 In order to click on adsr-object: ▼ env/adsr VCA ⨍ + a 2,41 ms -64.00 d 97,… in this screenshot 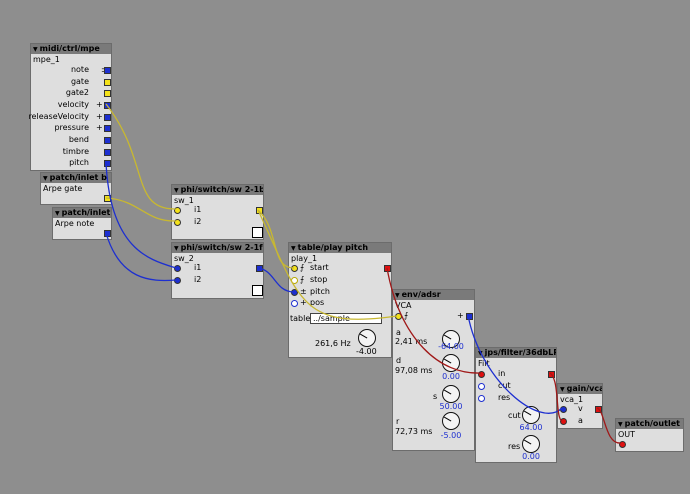, I will do `click(433, 370)`.